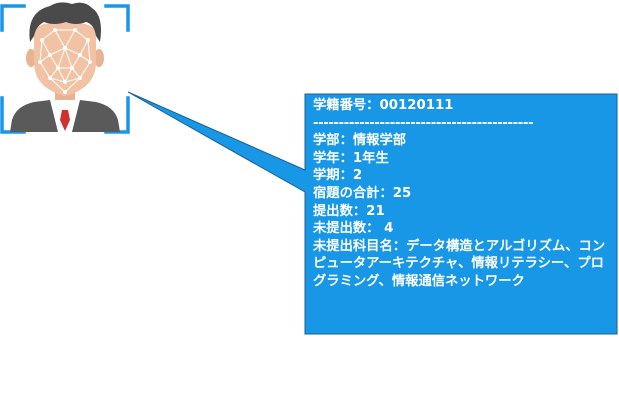 The height and width of the screenshot is (415, 619). What do you see at coordinates (360, 141) in the screenshot?
I see `faculty: 学部：情報学部` at bounding box center [360, 141].